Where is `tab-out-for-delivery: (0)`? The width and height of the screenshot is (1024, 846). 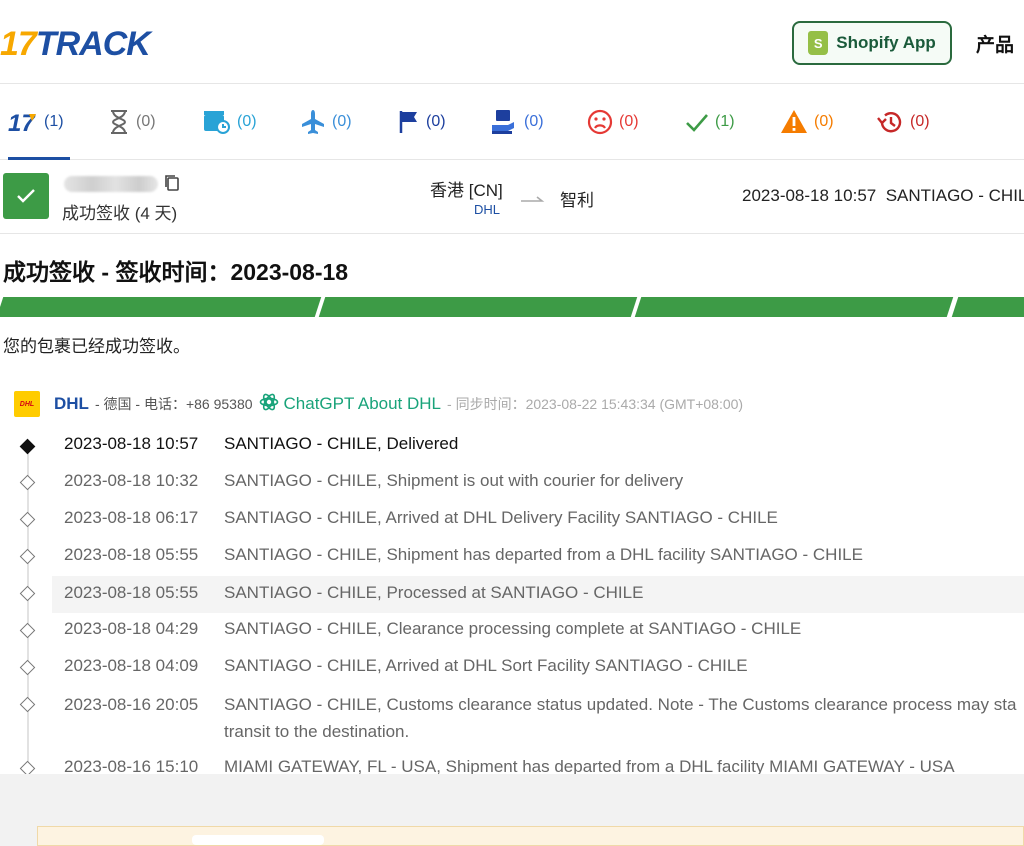 tab-out-for-delivery: (0) is located at coordinates (517, 122).